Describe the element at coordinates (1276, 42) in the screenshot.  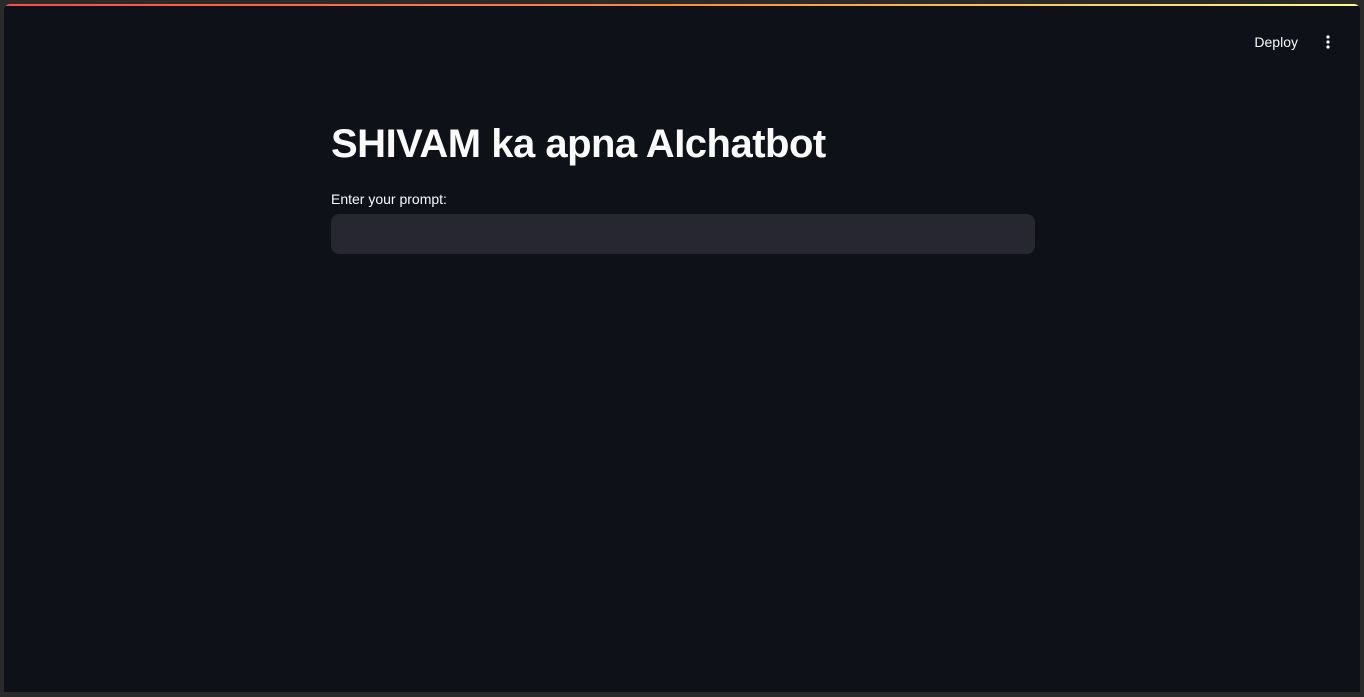
I see `deploy-button: Deploy` at that location.